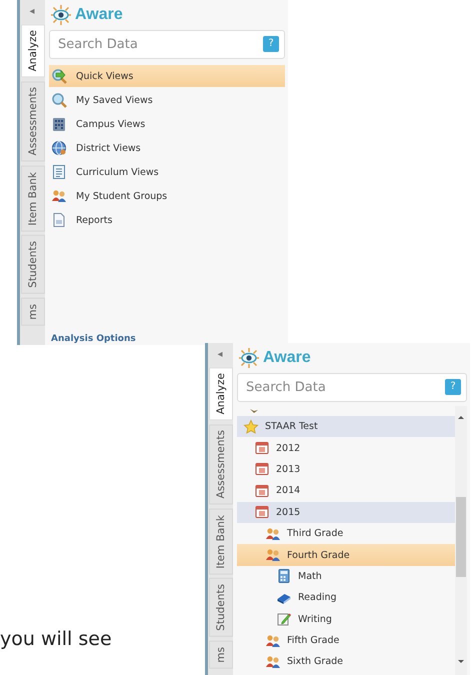 This screenshot has width=474, height=675. Describe the element at coordinates (167, 220) in the screenshot. I see `nav-item: Reports` at that location.